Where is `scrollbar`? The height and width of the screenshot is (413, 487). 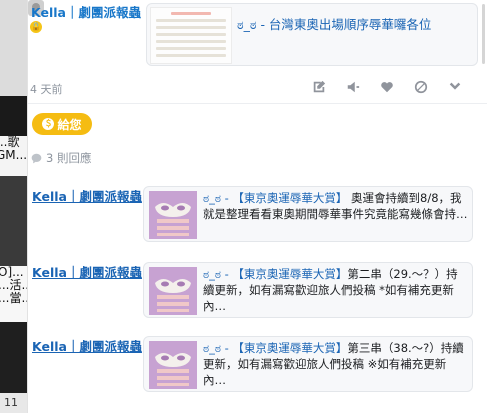
scrollbar is located at coordinates (483, 34).